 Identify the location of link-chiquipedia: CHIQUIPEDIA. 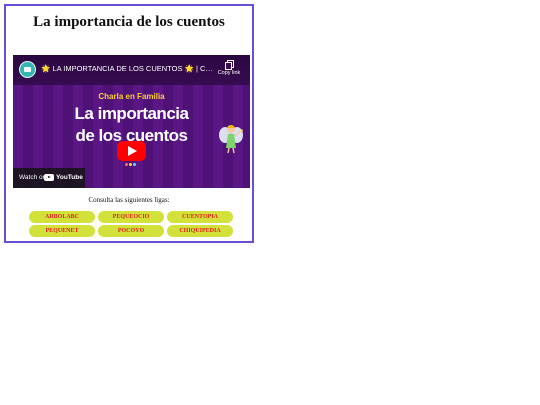
(200, 231).